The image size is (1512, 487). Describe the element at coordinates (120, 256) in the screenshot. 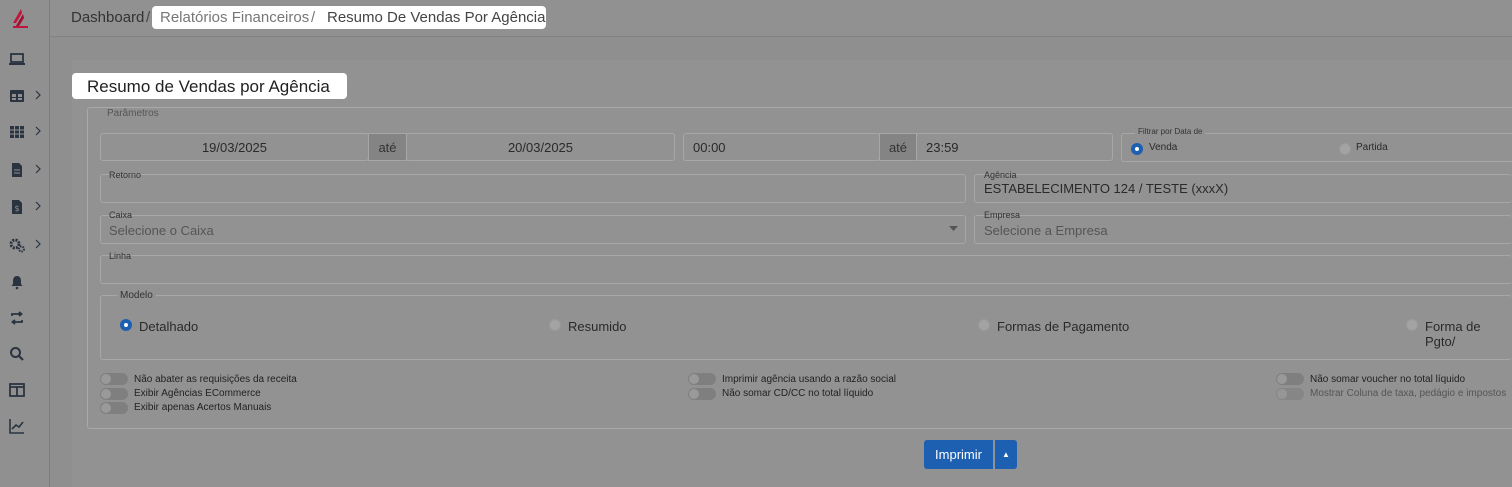

I see `linha-label: Linha` at that location.